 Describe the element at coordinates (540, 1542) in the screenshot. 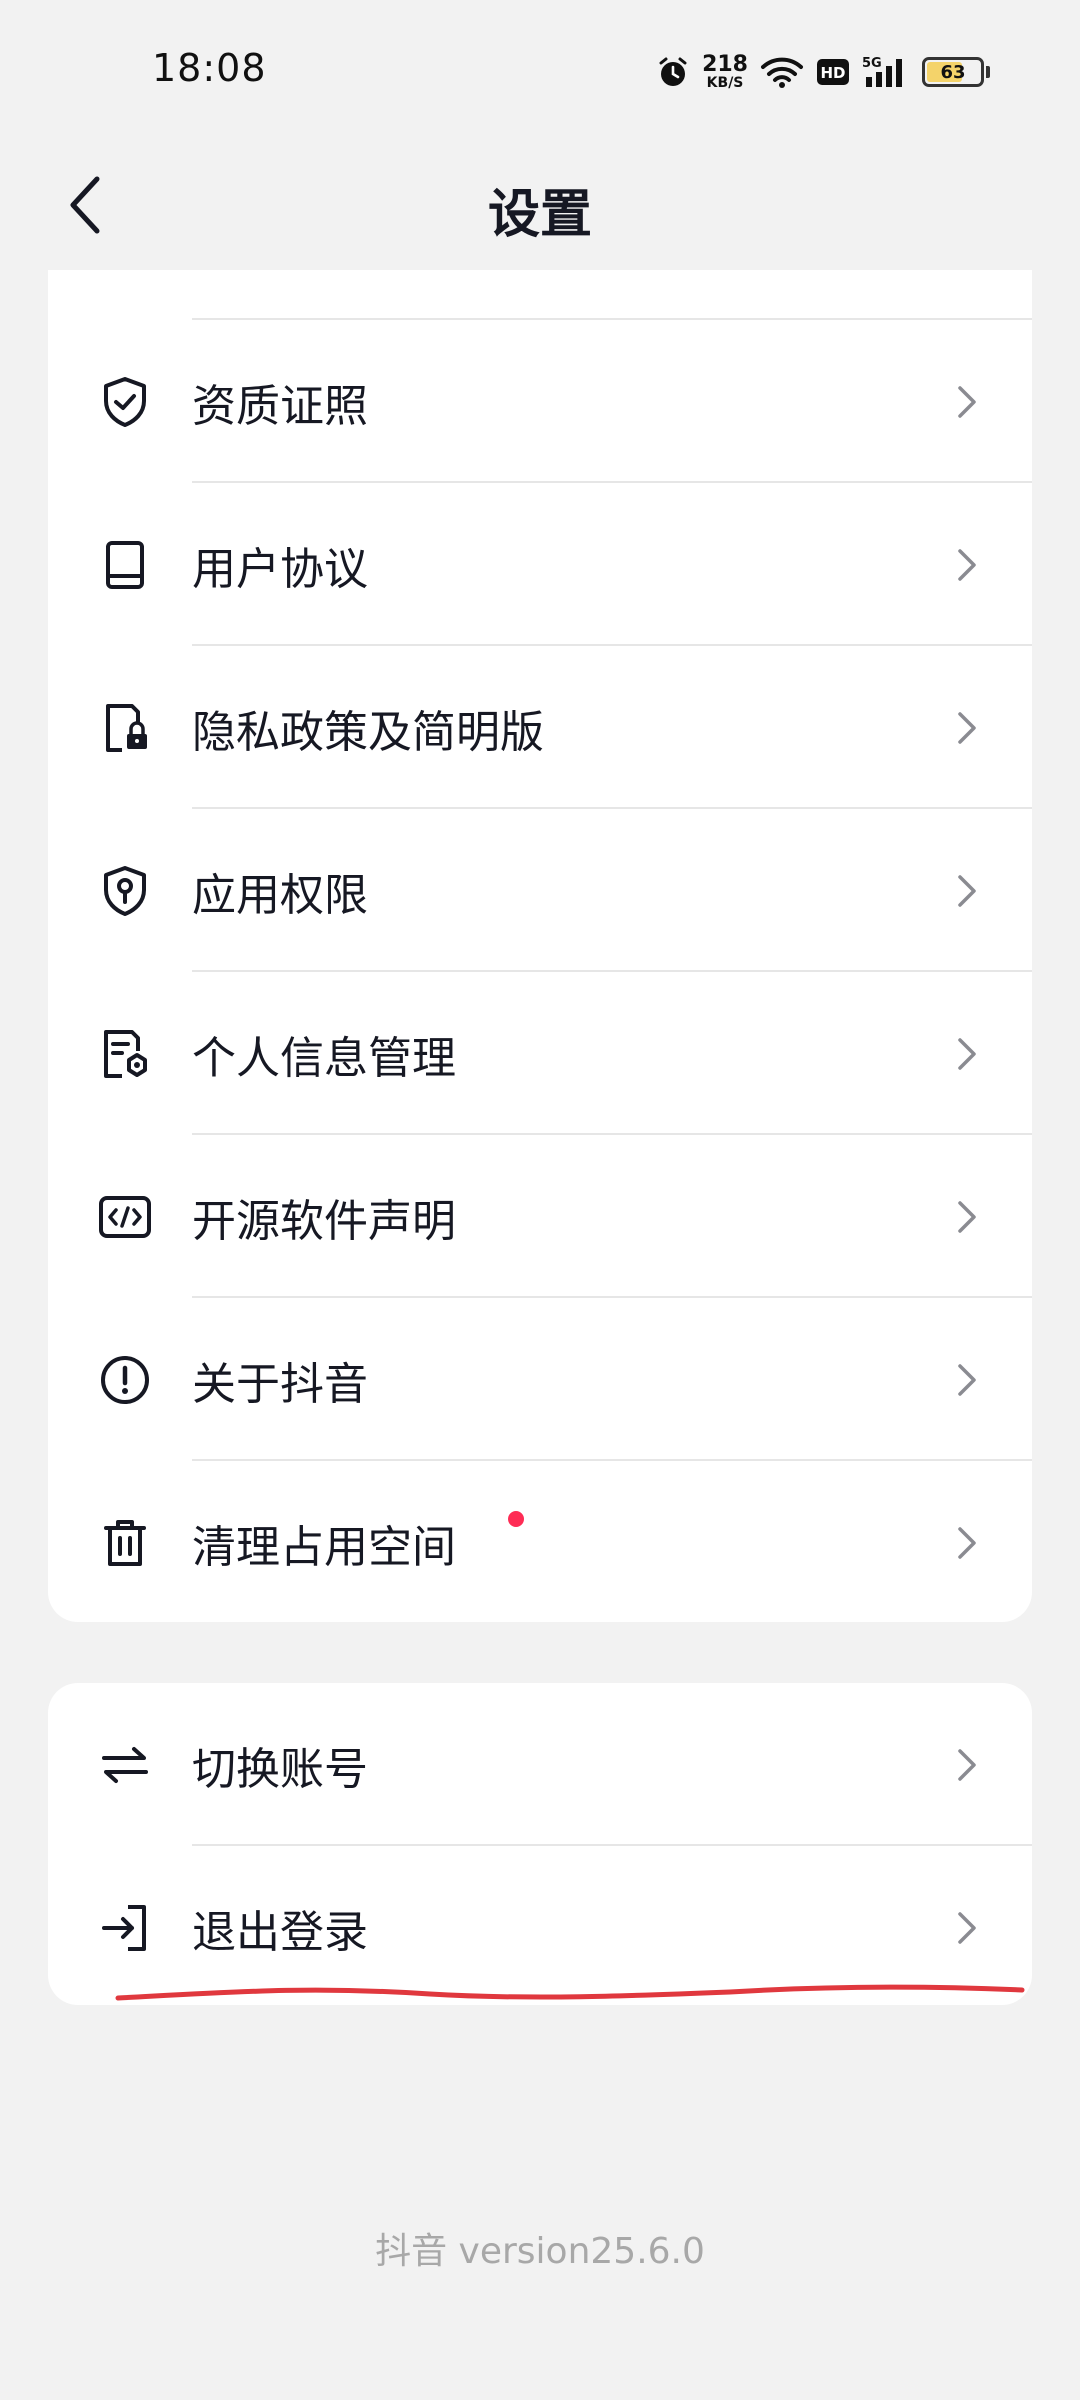

I see `settings-item-clear-storage: 清理占用空间` at that location.